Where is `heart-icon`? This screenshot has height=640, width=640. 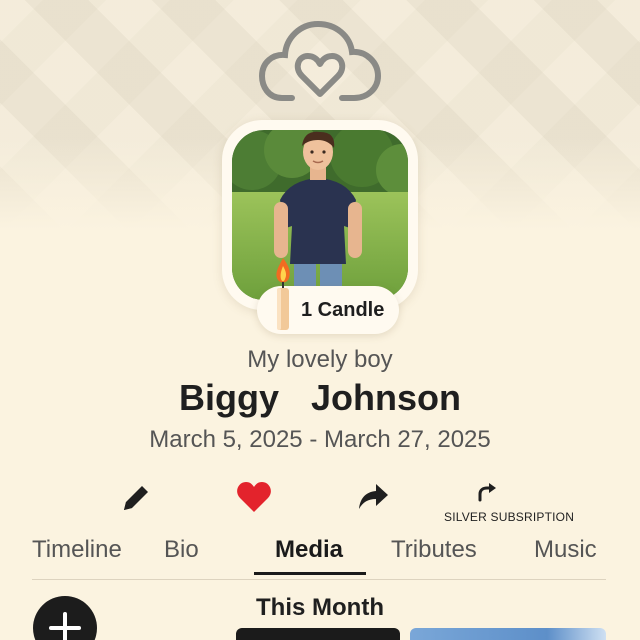
heart-icon is located at coordinates (254, 497).